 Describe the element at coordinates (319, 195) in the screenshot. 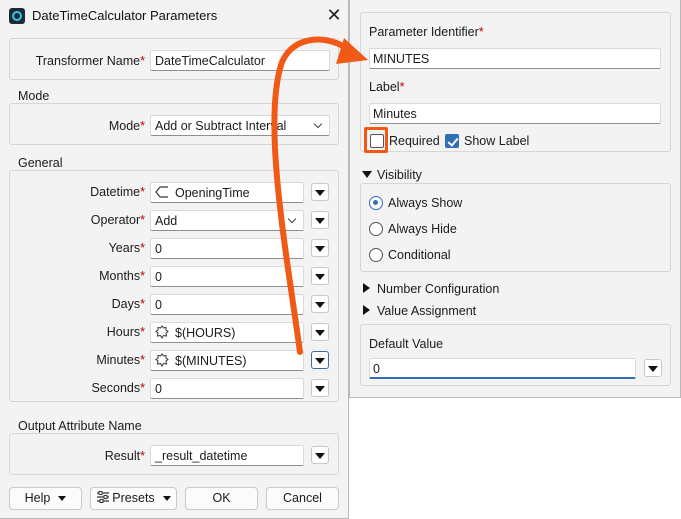

I see `annotation-arrow` at that location.